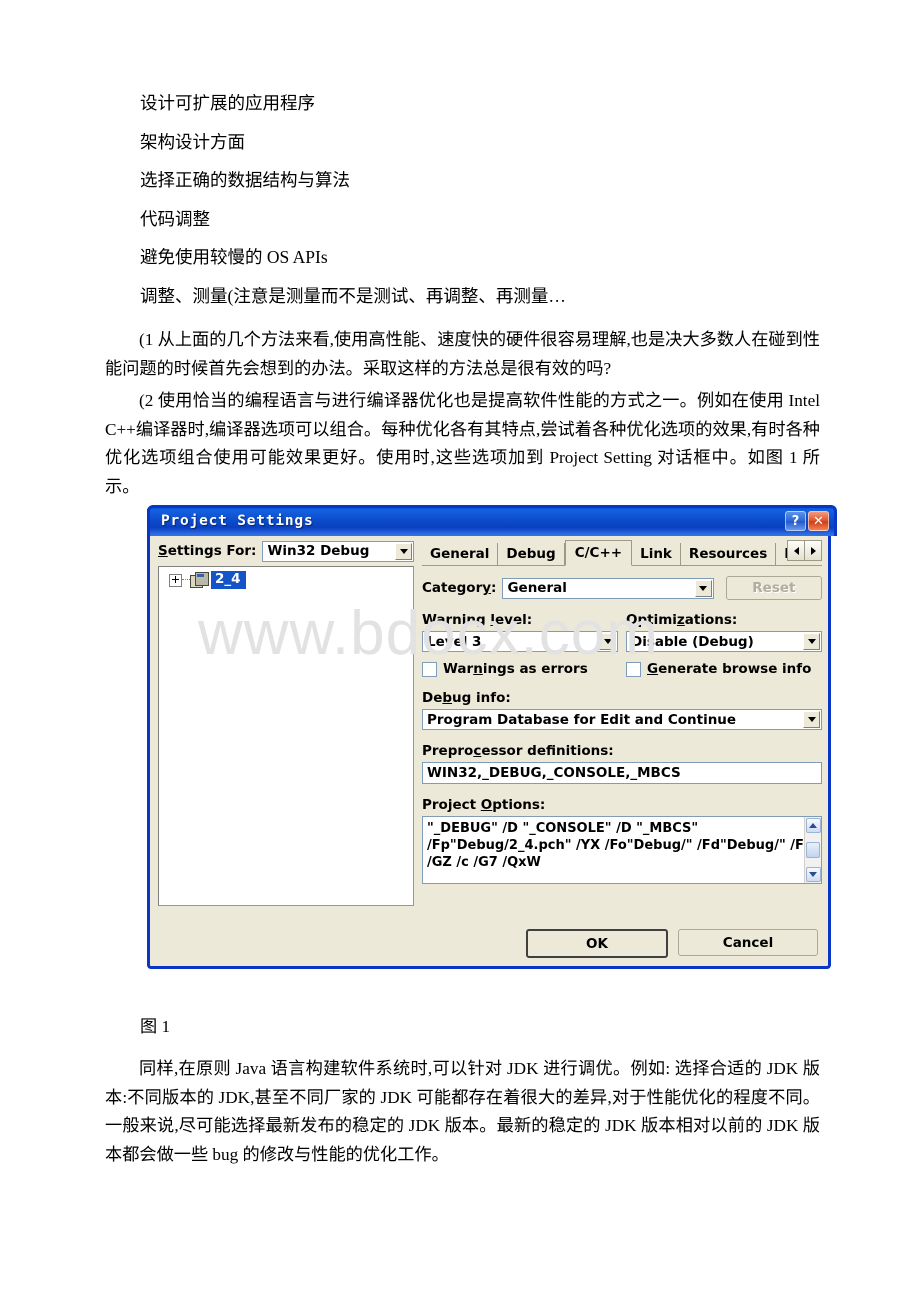 Image resolution: width=920 pixels, height=1302 pixels. I want to click on category-label: Category:, so click(459, 588).